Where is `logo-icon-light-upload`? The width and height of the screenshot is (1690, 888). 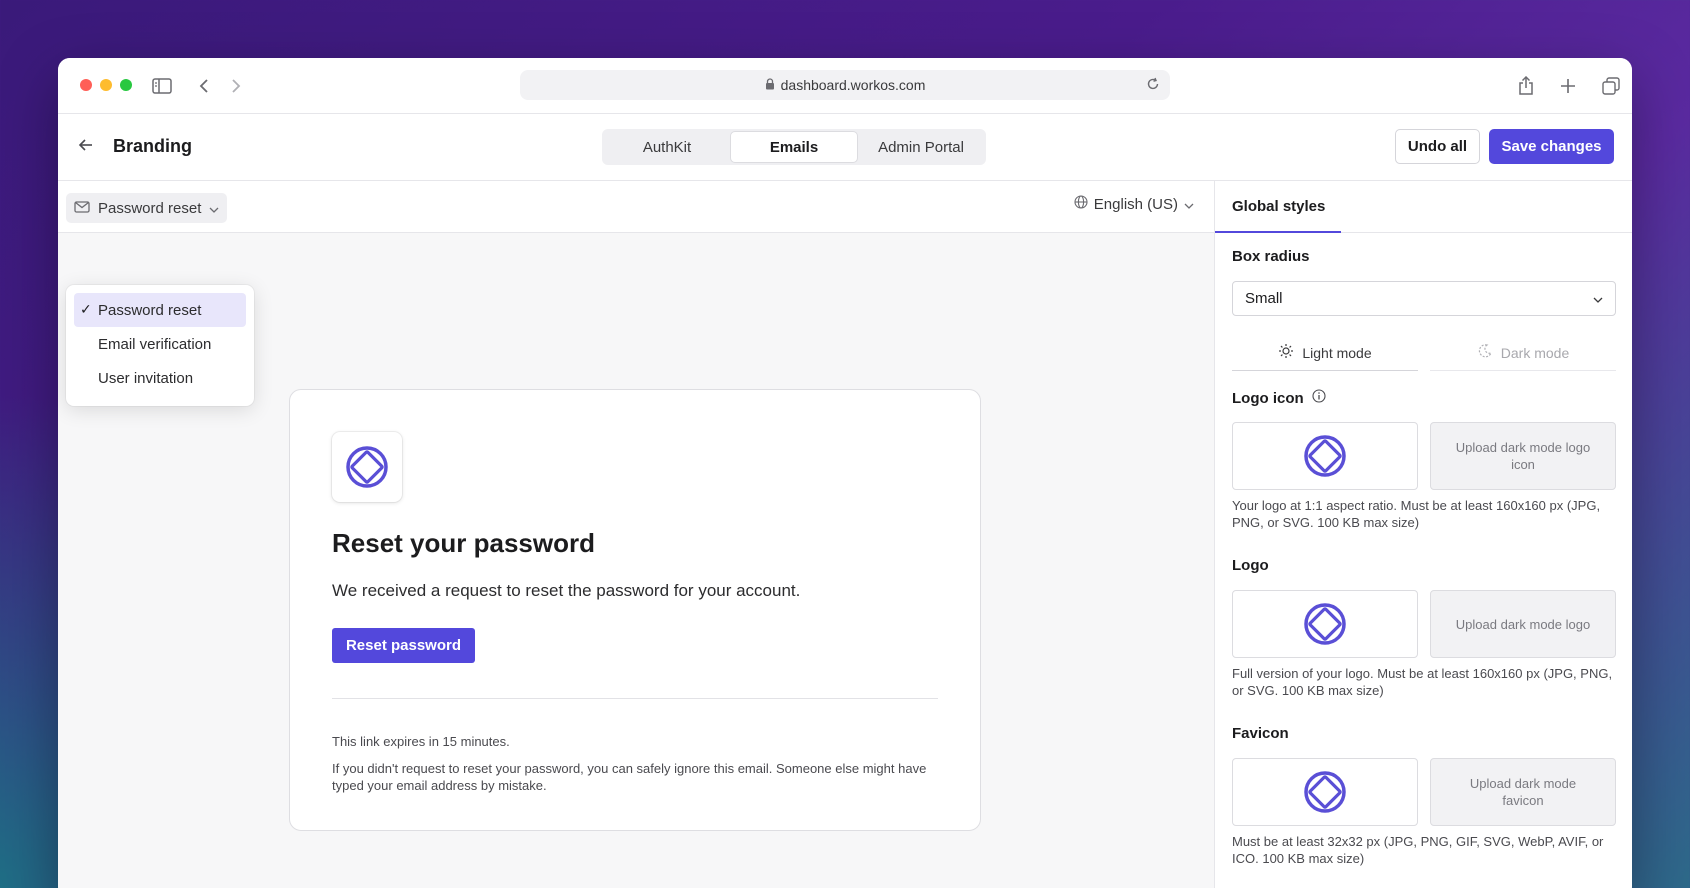 logo-icon-light-upload is located at coordinates (1325, 456).